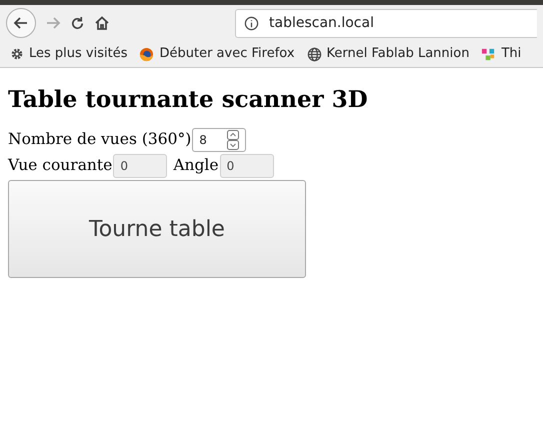 The height and width of the screenshot is (440, 543). I want to click on field-label: Vue courante, so click(60, 165).